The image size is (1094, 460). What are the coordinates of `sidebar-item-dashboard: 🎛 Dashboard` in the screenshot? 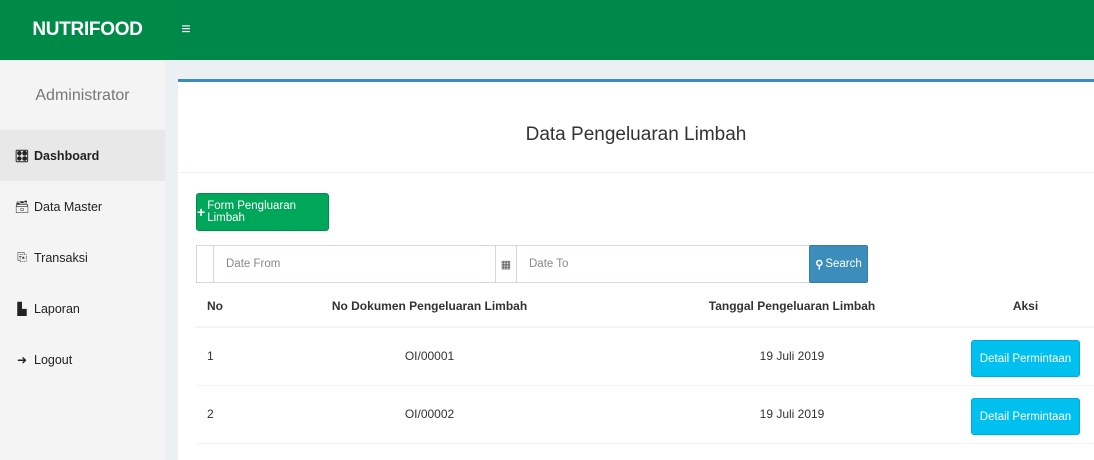 It's located at (82, 155).